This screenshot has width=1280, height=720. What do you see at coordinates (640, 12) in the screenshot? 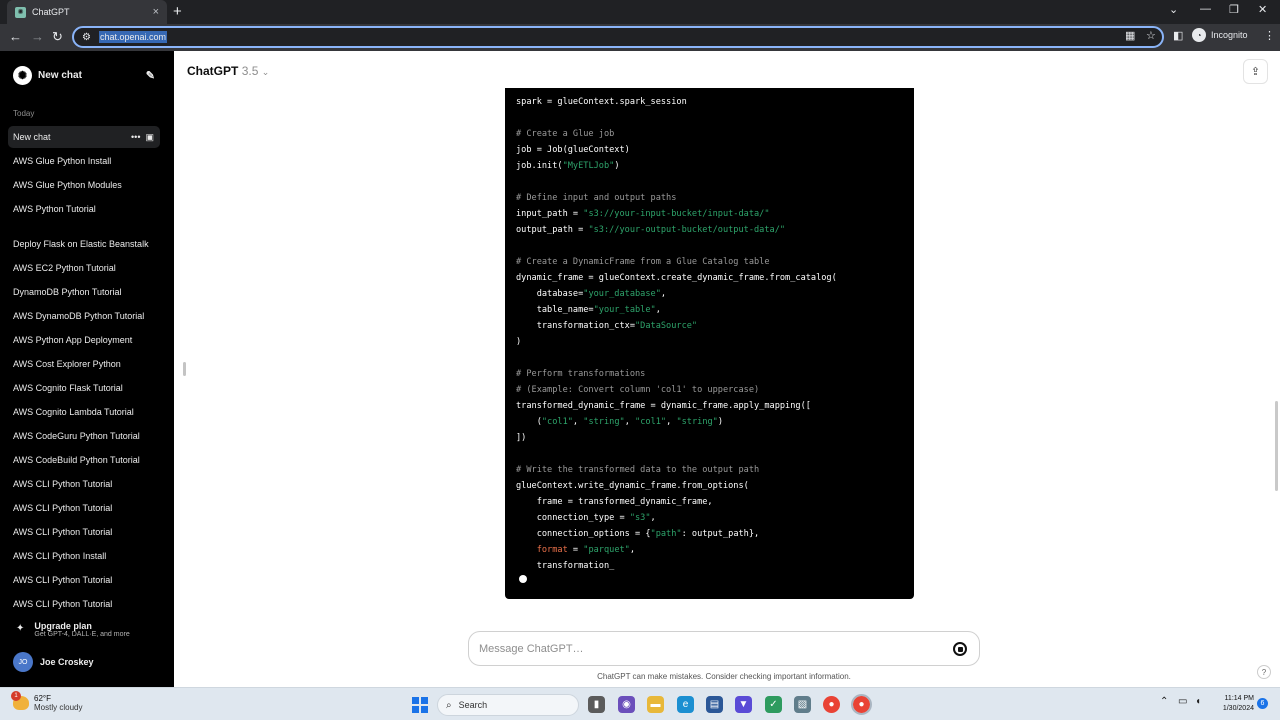
I see `browser-tab-bar: ✺ ChatGPT × + ⌄ — ❐ ✕` at bounding box center [640, 12].